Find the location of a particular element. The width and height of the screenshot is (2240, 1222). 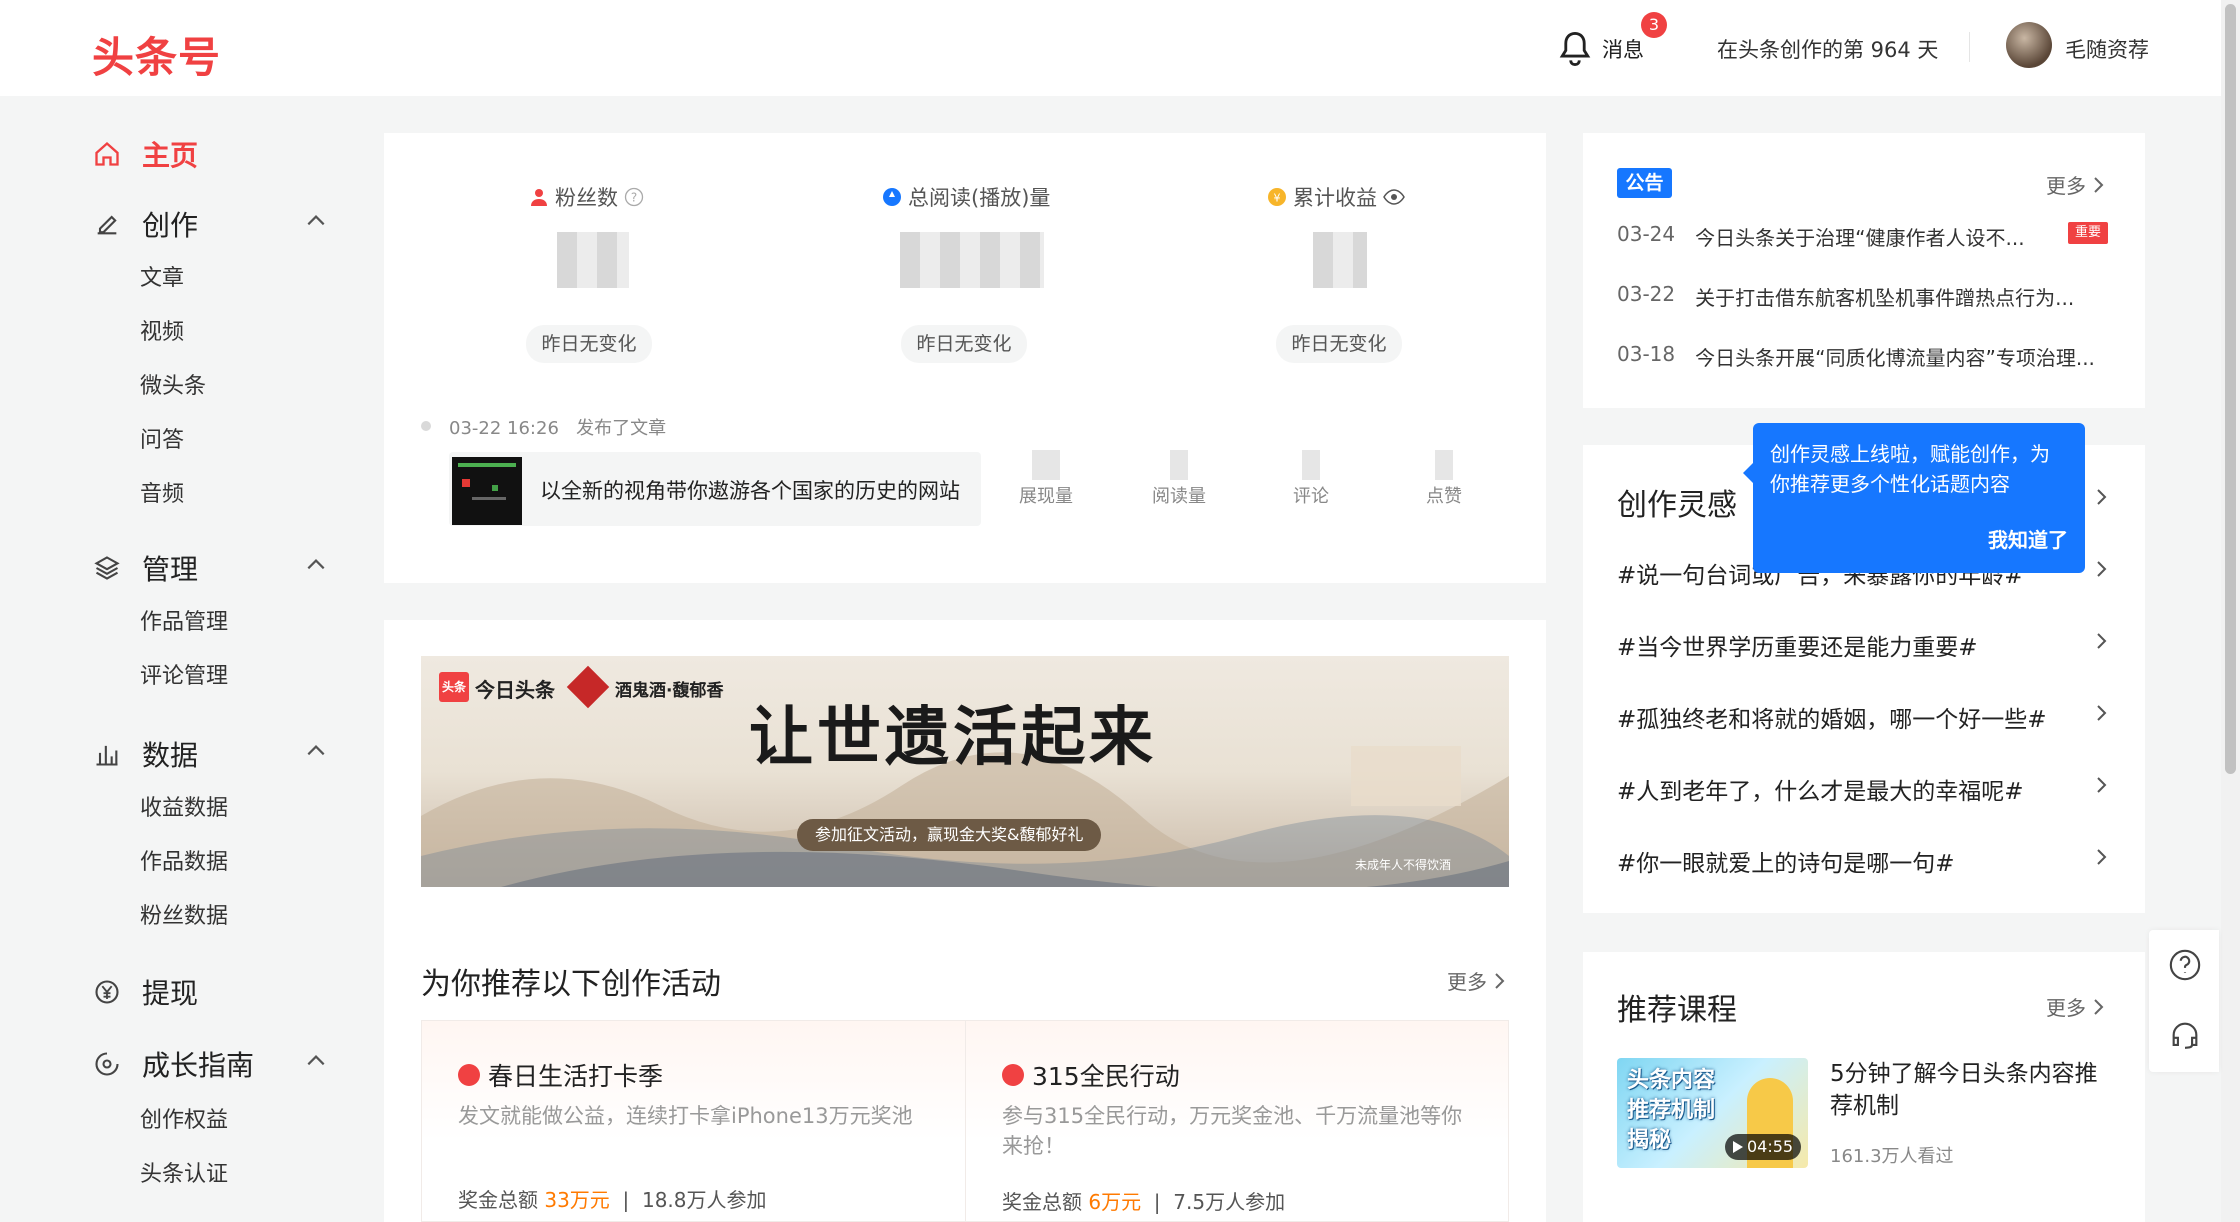

course-thumb-text: 头条内容推荐机制揭秘 is located at coordinates (1671, 1110).